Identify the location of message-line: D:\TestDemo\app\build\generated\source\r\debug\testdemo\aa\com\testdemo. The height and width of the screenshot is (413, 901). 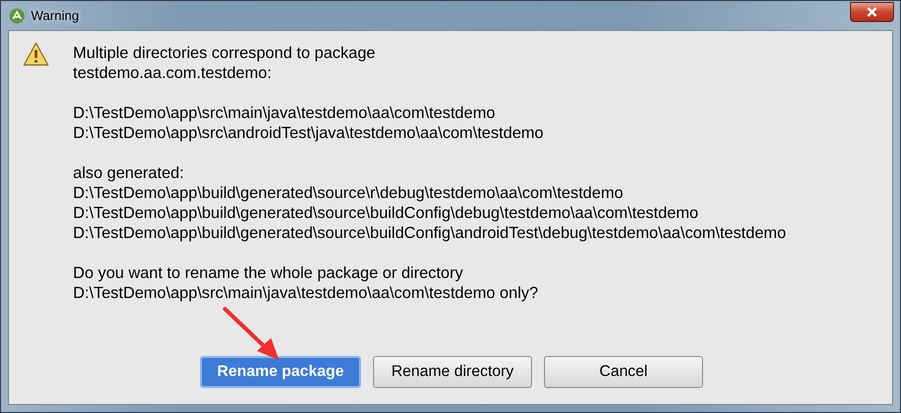
(348, 193).